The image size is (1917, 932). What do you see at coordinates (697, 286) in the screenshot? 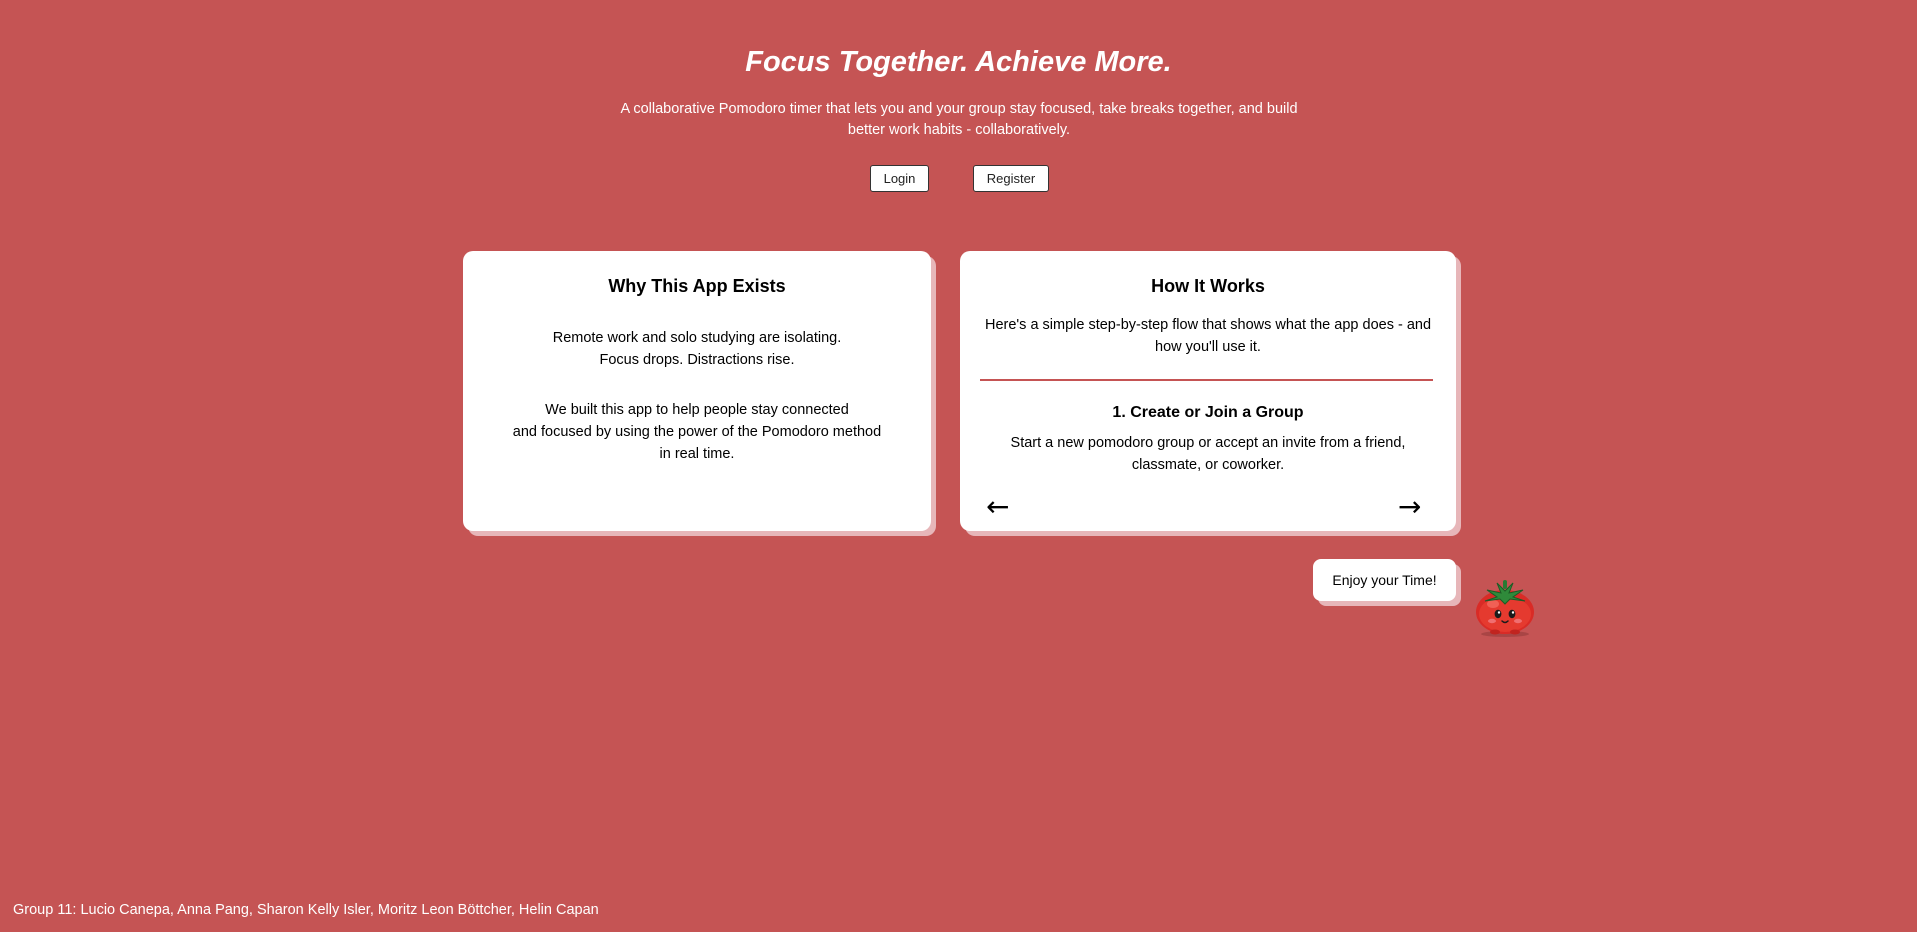
I see `why-card-title: Why This App Exists` at bounding box center [697, 286].